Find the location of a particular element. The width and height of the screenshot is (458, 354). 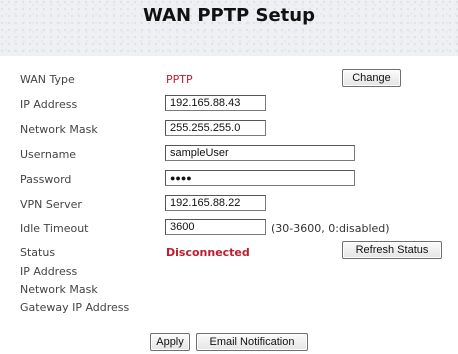

status-gateway-label: Gateway IP Address is located at coordinates (75, 307).